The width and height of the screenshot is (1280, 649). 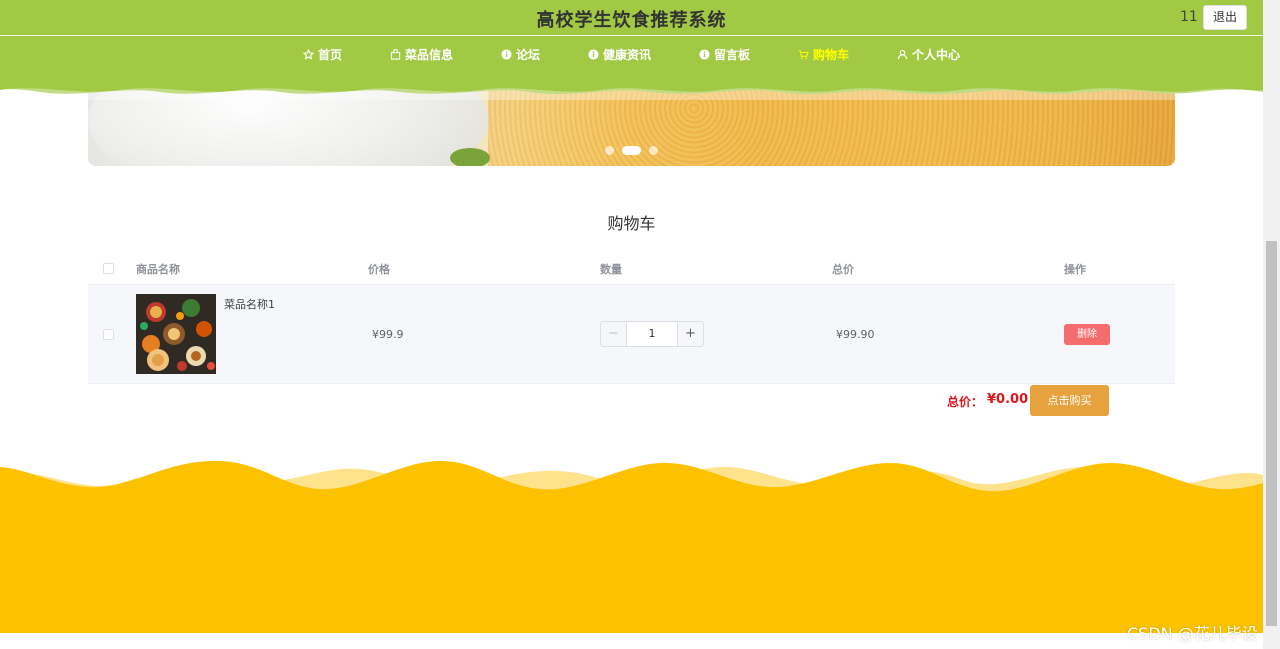 What do you see at coordinates (1225, 17) in the screenshot?
I see `logout-button: 退出` at bounding box center [1225, 17].